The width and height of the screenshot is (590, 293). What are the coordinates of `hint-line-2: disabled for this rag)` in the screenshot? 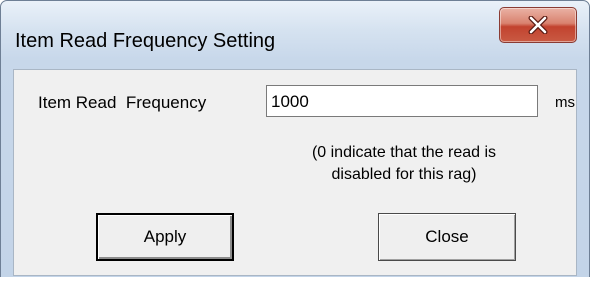 It's located at (404, 174).